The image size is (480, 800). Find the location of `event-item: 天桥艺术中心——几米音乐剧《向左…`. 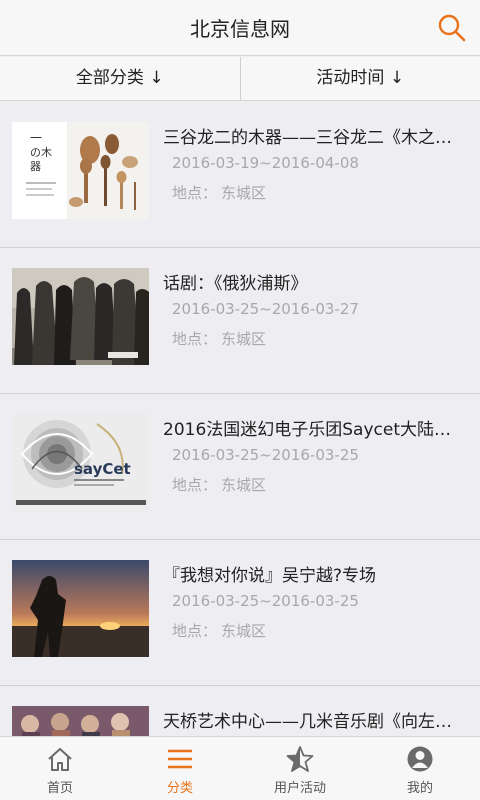

event-item: 天桥艺术中心——几米音乐剧《向左… is located at coordinates (240, 711).